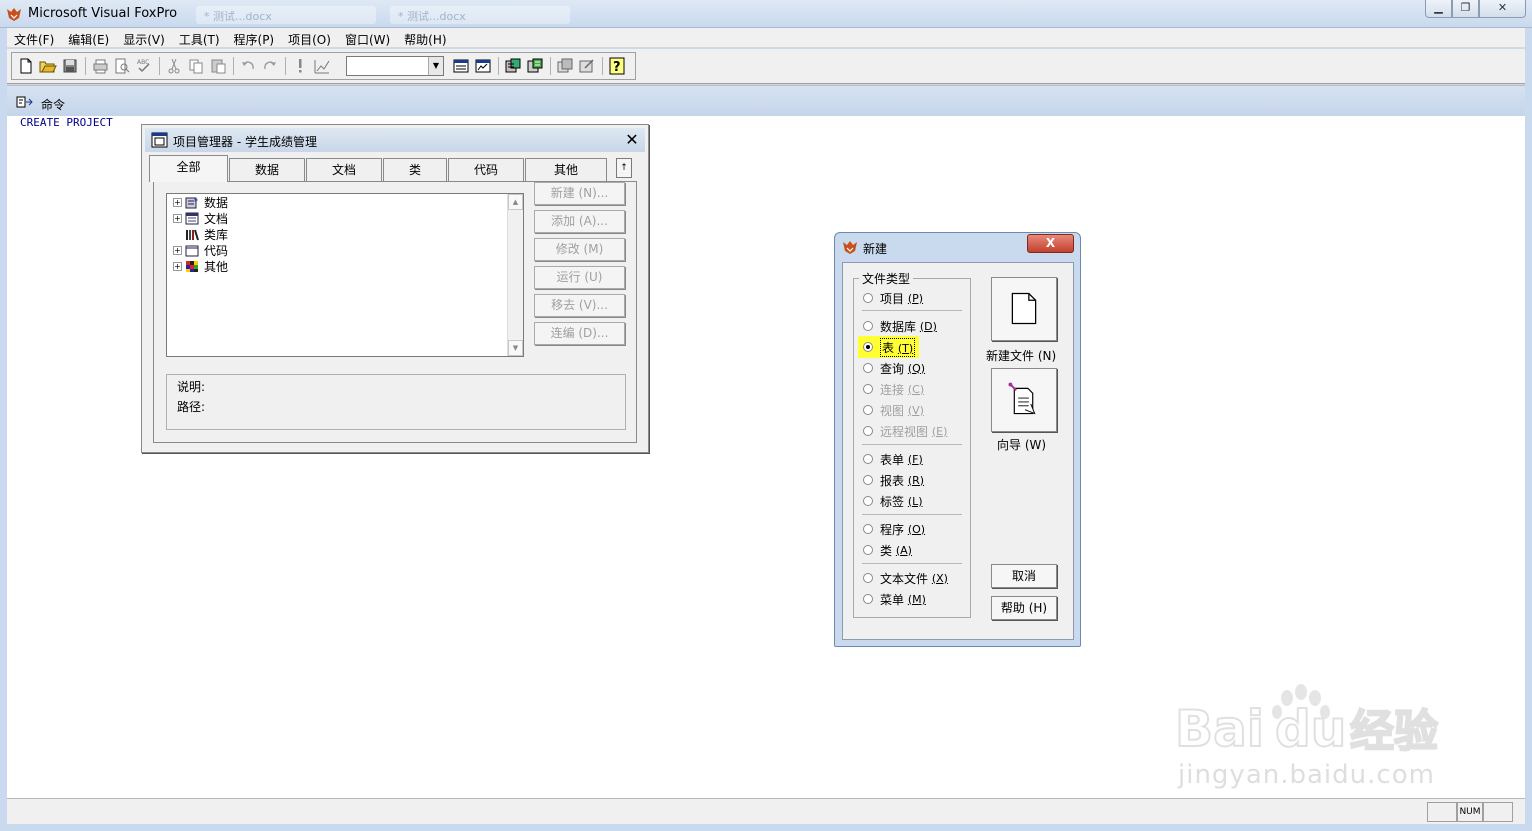 The height and width of the screenshot is (831, 1532). What do you see at coordinates (887, 550) in the screenshot?
I see `radio-class: 类 (A)` at bounding box center [887, 550].